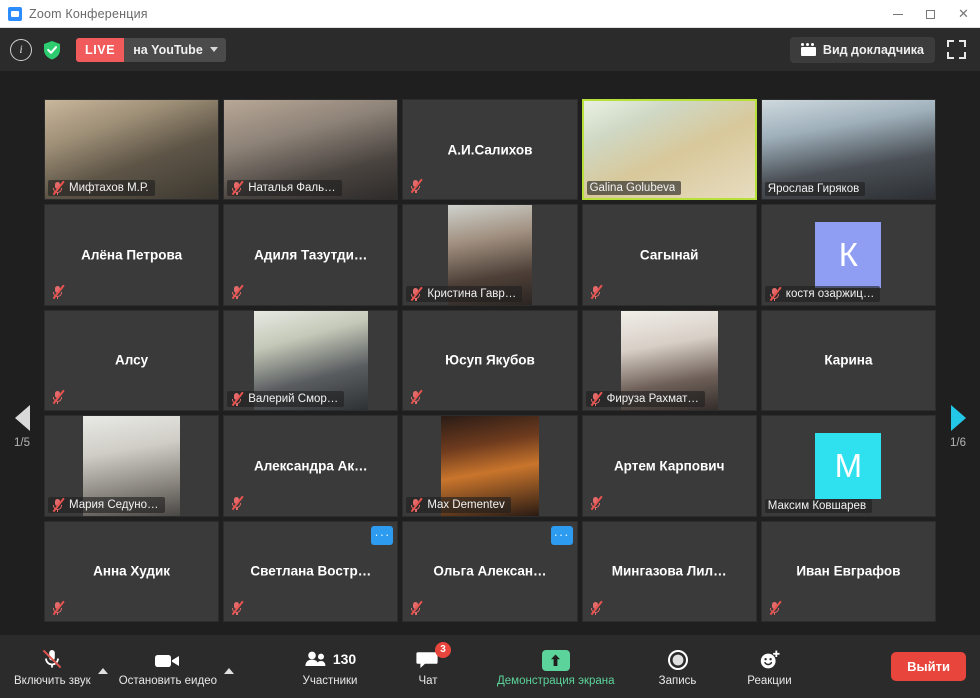 The height and width of the screenshot is (698, 980). I want to click on participant-tile: Алёна Петрова, so click(132, 255).